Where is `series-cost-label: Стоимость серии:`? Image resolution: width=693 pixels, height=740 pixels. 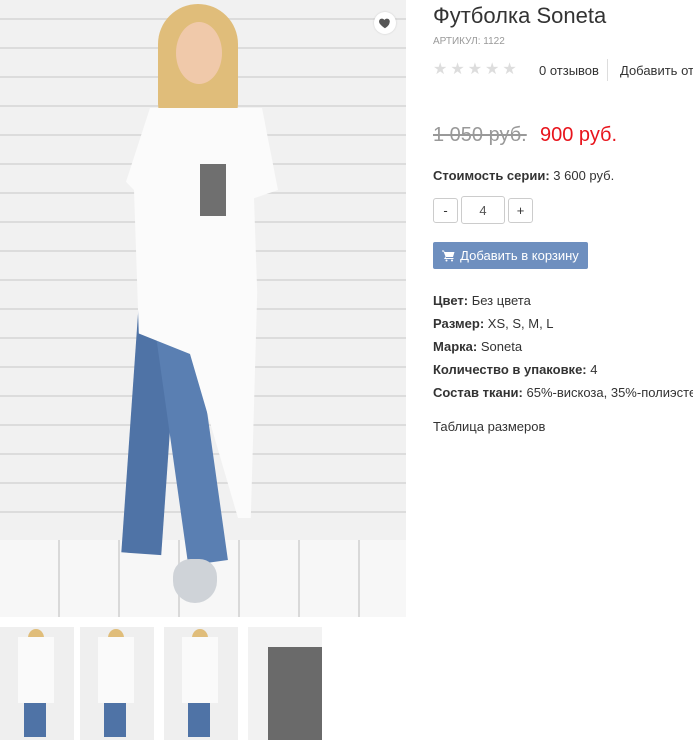 series-cost-label: Стоимость серии: is located at coordinates (491, 175).